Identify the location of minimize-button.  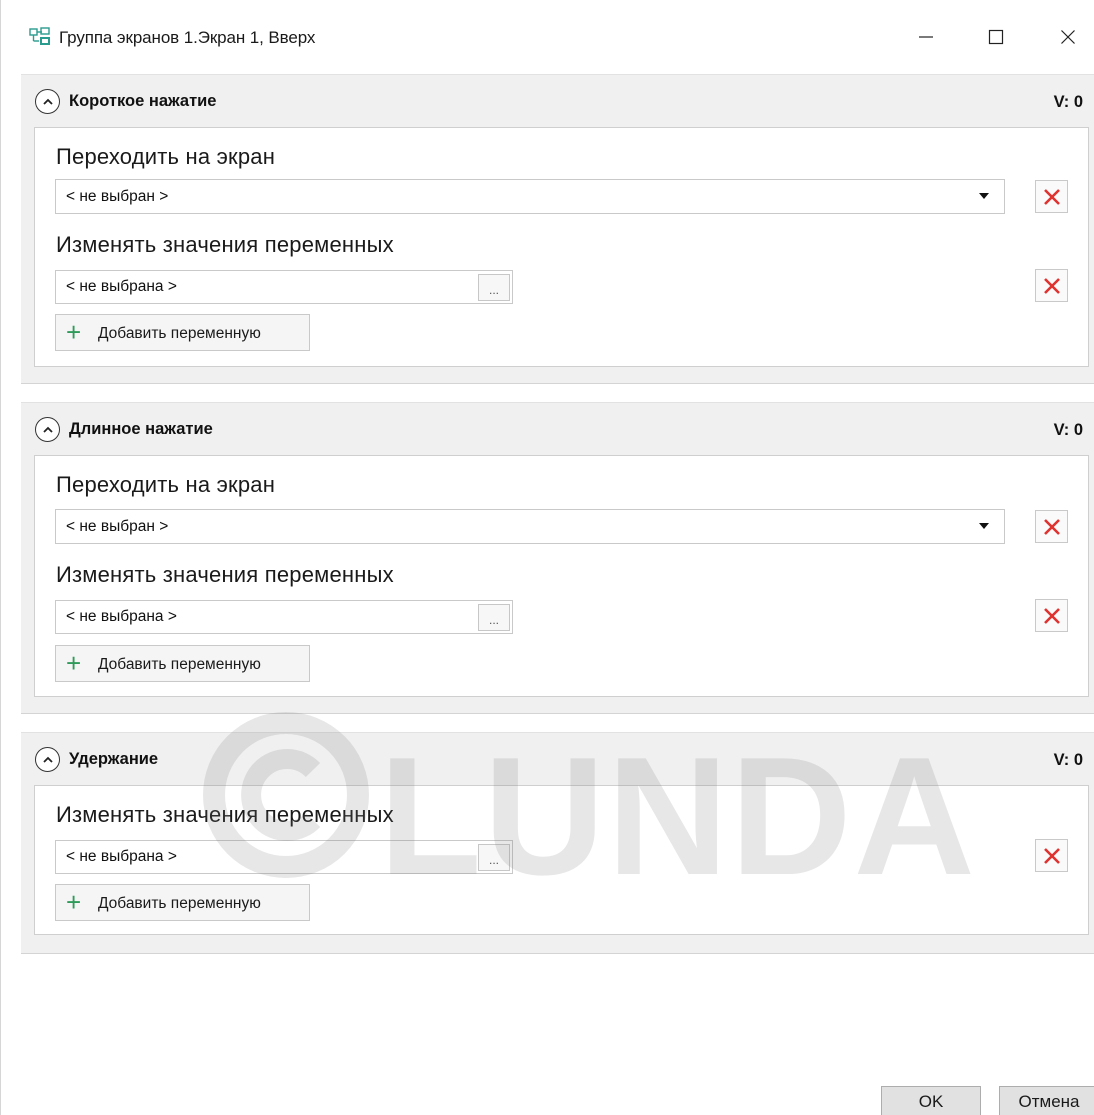
(926, 37).